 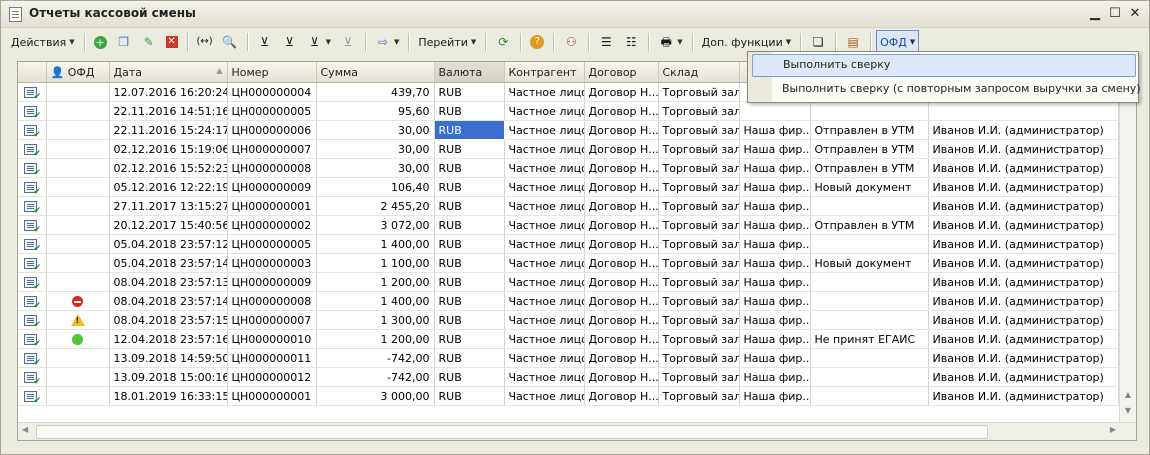 What do you see at coordinates (1023, 111) in the screenshot?
I see `cell-author` at bounding box center [1023, 111].